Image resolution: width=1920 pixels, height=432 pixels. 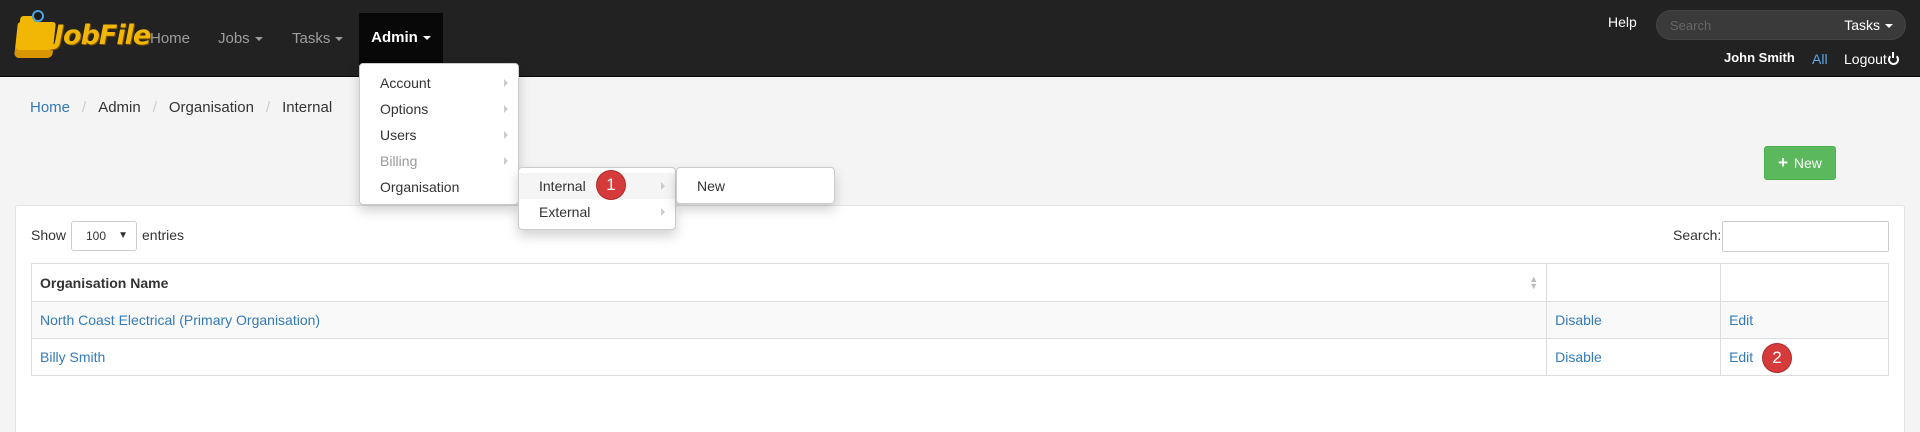 I want to click on brand-name: JobFile, so click(x=102, y=35).